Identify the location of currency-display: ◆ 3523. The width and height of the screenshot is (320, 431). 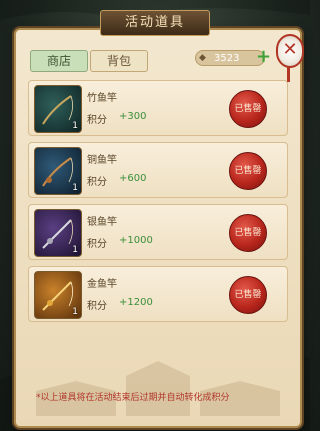
(230, 58).